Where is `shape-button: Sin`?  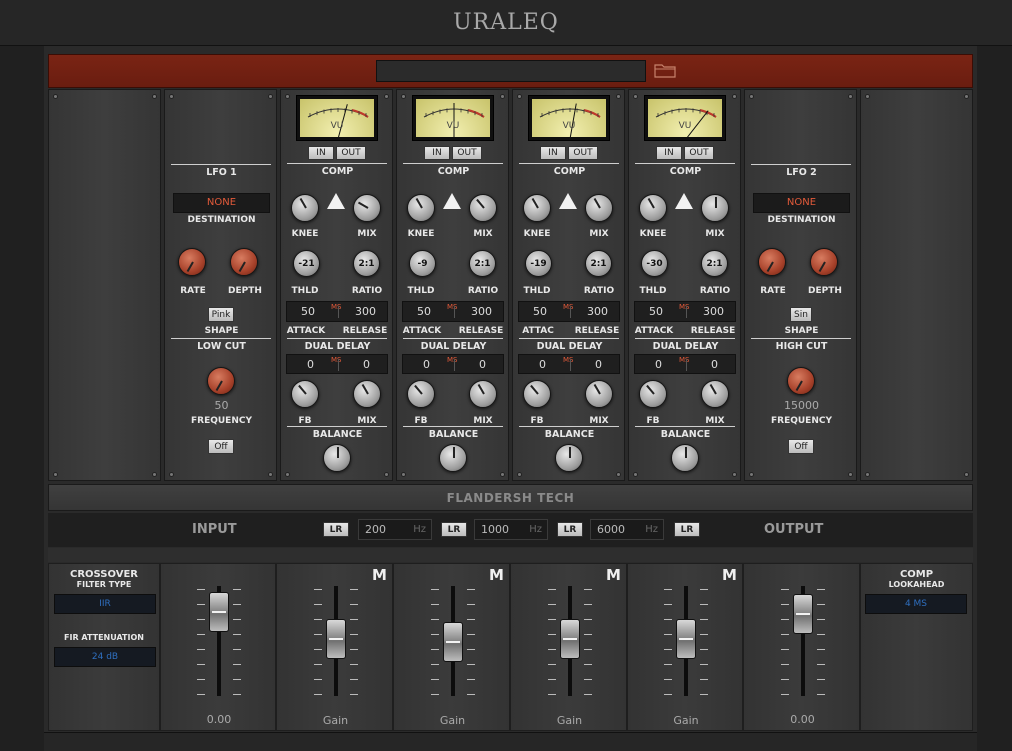
shape-button: Sin is located at coordinates (801, 314).